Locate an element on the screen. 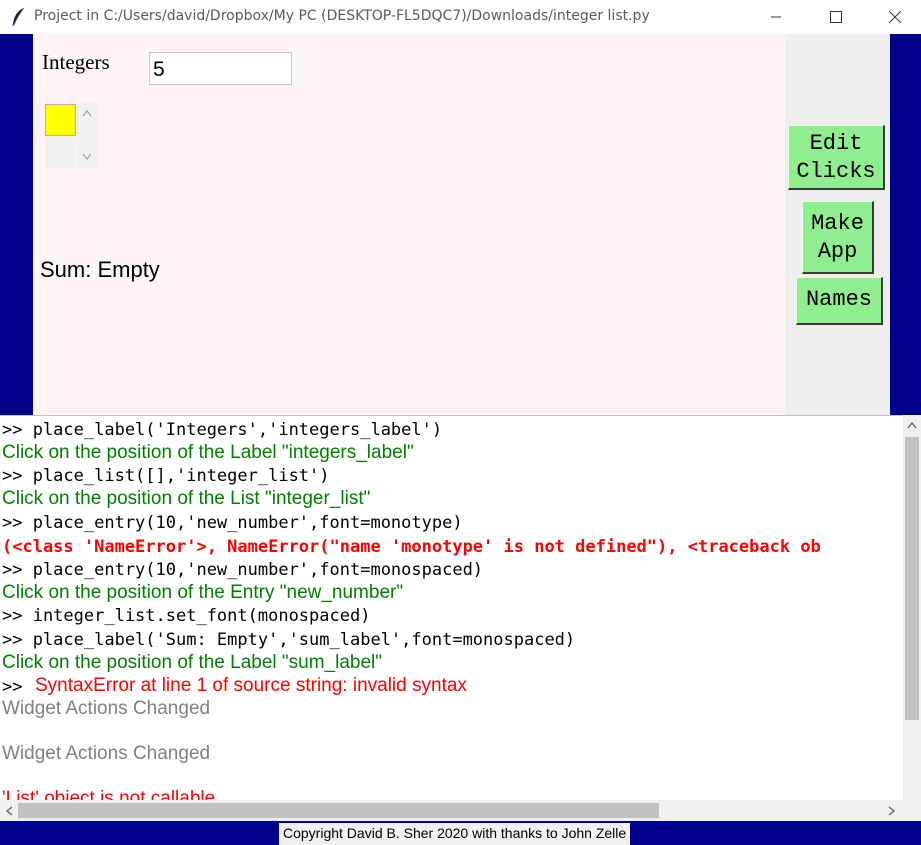  console-horizontal-scroll-thumb is located at coordinates (338, 810).